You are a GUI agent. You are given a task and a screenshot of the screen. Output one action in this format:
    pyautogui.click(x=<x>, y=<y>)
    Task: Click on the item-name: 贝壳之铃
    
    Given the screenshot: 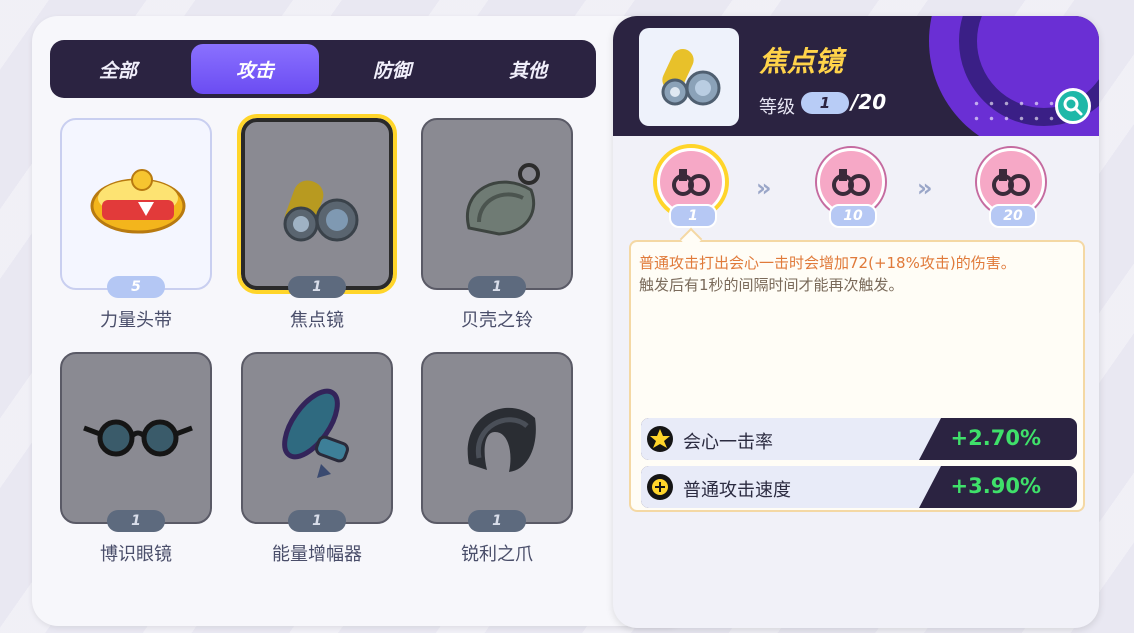 What is the action you would take?
    pyautogui.click(x=497, y=320)
    